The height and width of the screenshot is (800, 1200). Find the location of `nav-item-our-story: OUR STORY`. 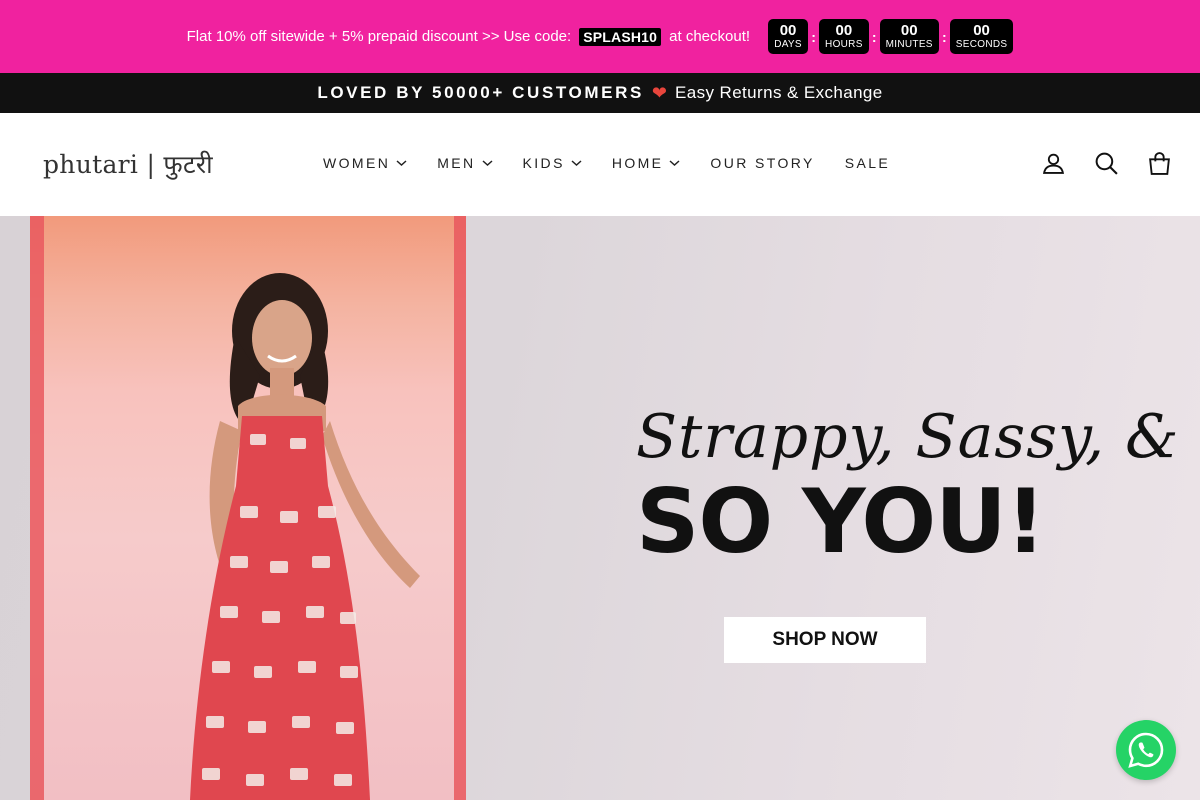

nav-item-our-story: OUR STORY is located at coordinates (762, 163).